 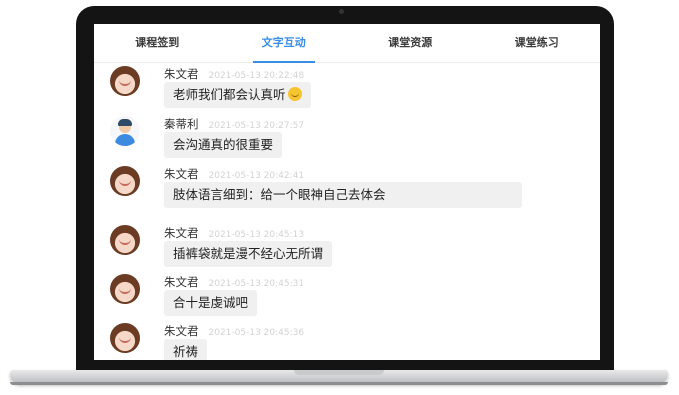 What do you see at coordinates (410, 43) in the screenshot?
I see `tab-class-resources: 课堂资源` at bounding box center [410, 43].